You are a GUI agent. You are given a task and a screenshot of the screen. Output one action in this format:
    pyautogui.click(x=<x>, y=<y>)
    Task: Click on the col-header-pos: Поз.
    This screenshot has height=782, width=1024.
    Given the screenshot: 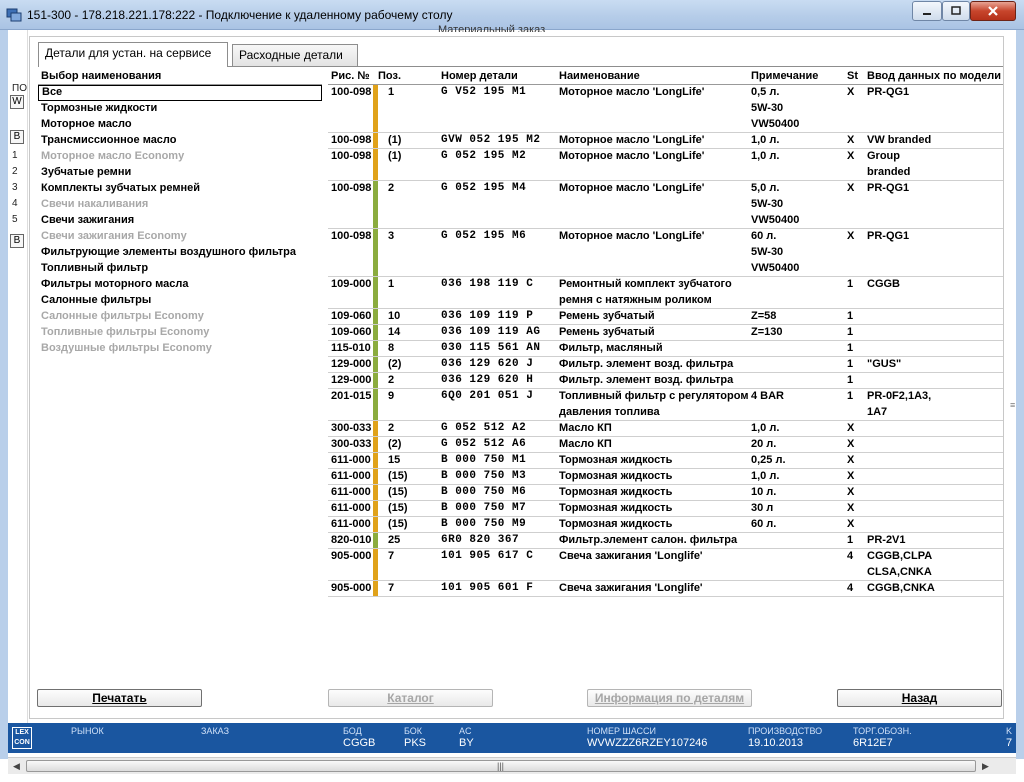 What is the action you would take?
    pyautogui.click(x=389, y=76)
    